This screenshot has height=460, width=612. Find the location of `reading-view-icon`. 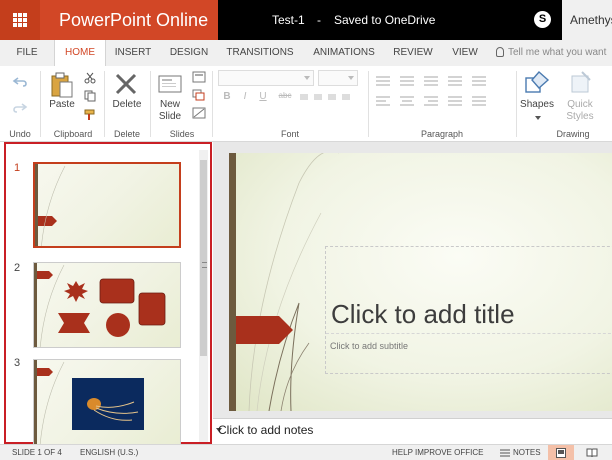

reading-view-icon is located at coordinates (592, 453).